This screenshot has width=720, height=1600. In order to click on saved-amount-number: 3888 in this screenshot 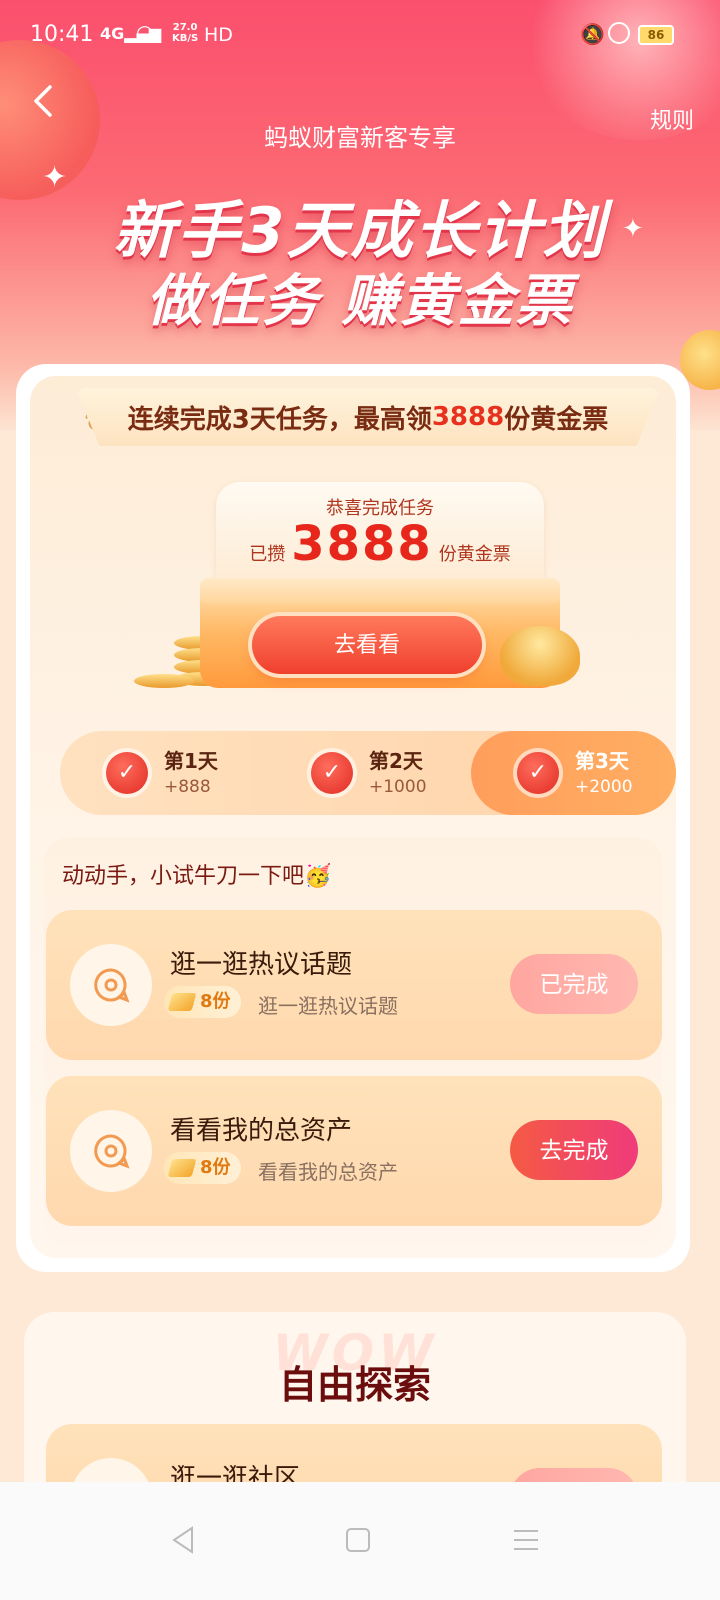, I will do `click(362, 544)`.